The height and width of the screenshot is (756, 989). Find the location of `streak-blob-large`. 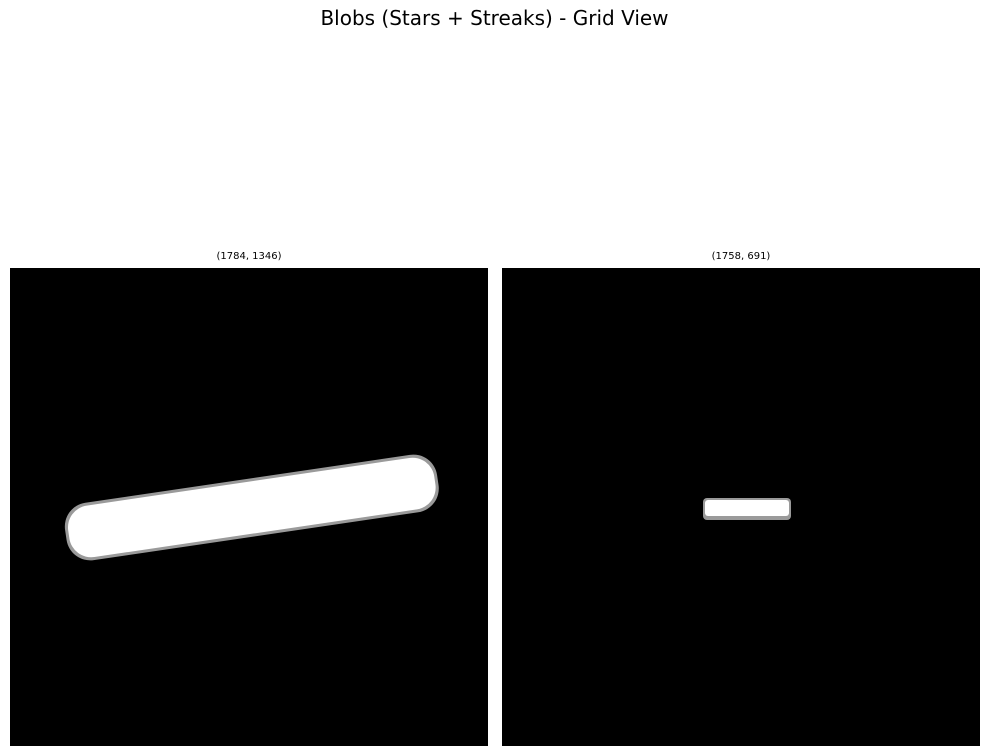

streak-blob-large is located at coordinates (251, 507).